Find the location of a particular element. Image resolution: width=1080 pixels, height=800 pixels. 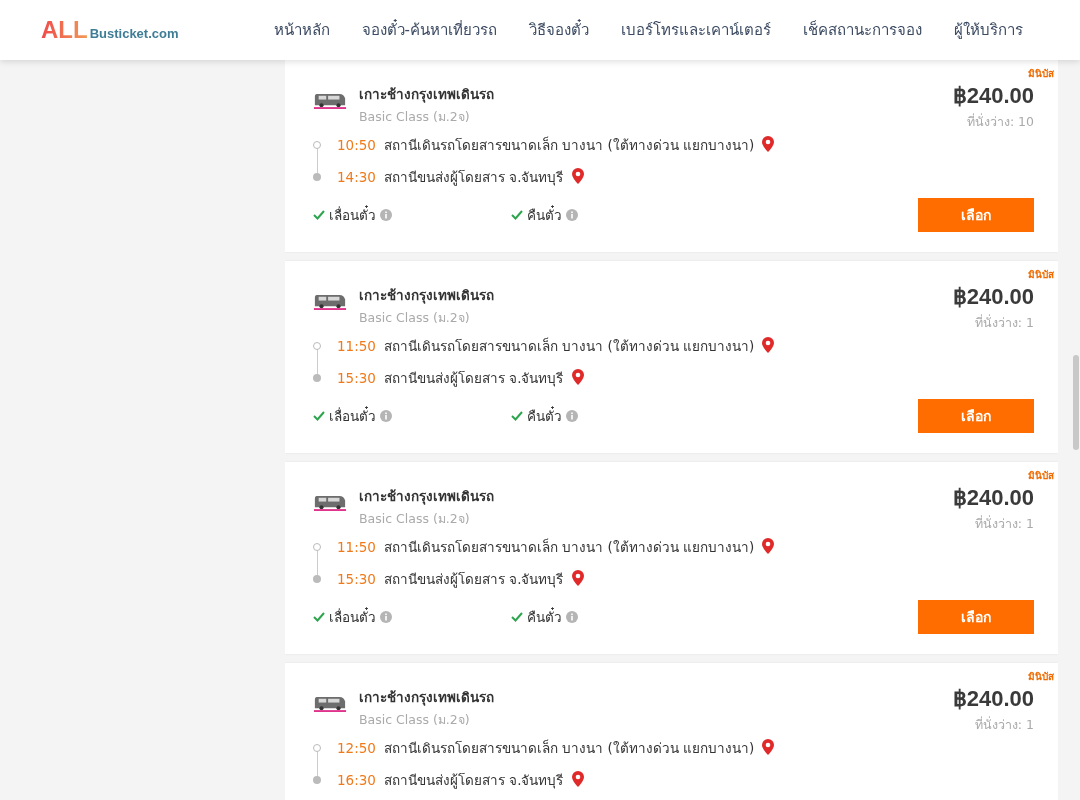

nav-link: เบอร์โทรและเคาน์เตอร์ is located at coordinates (696, 30).